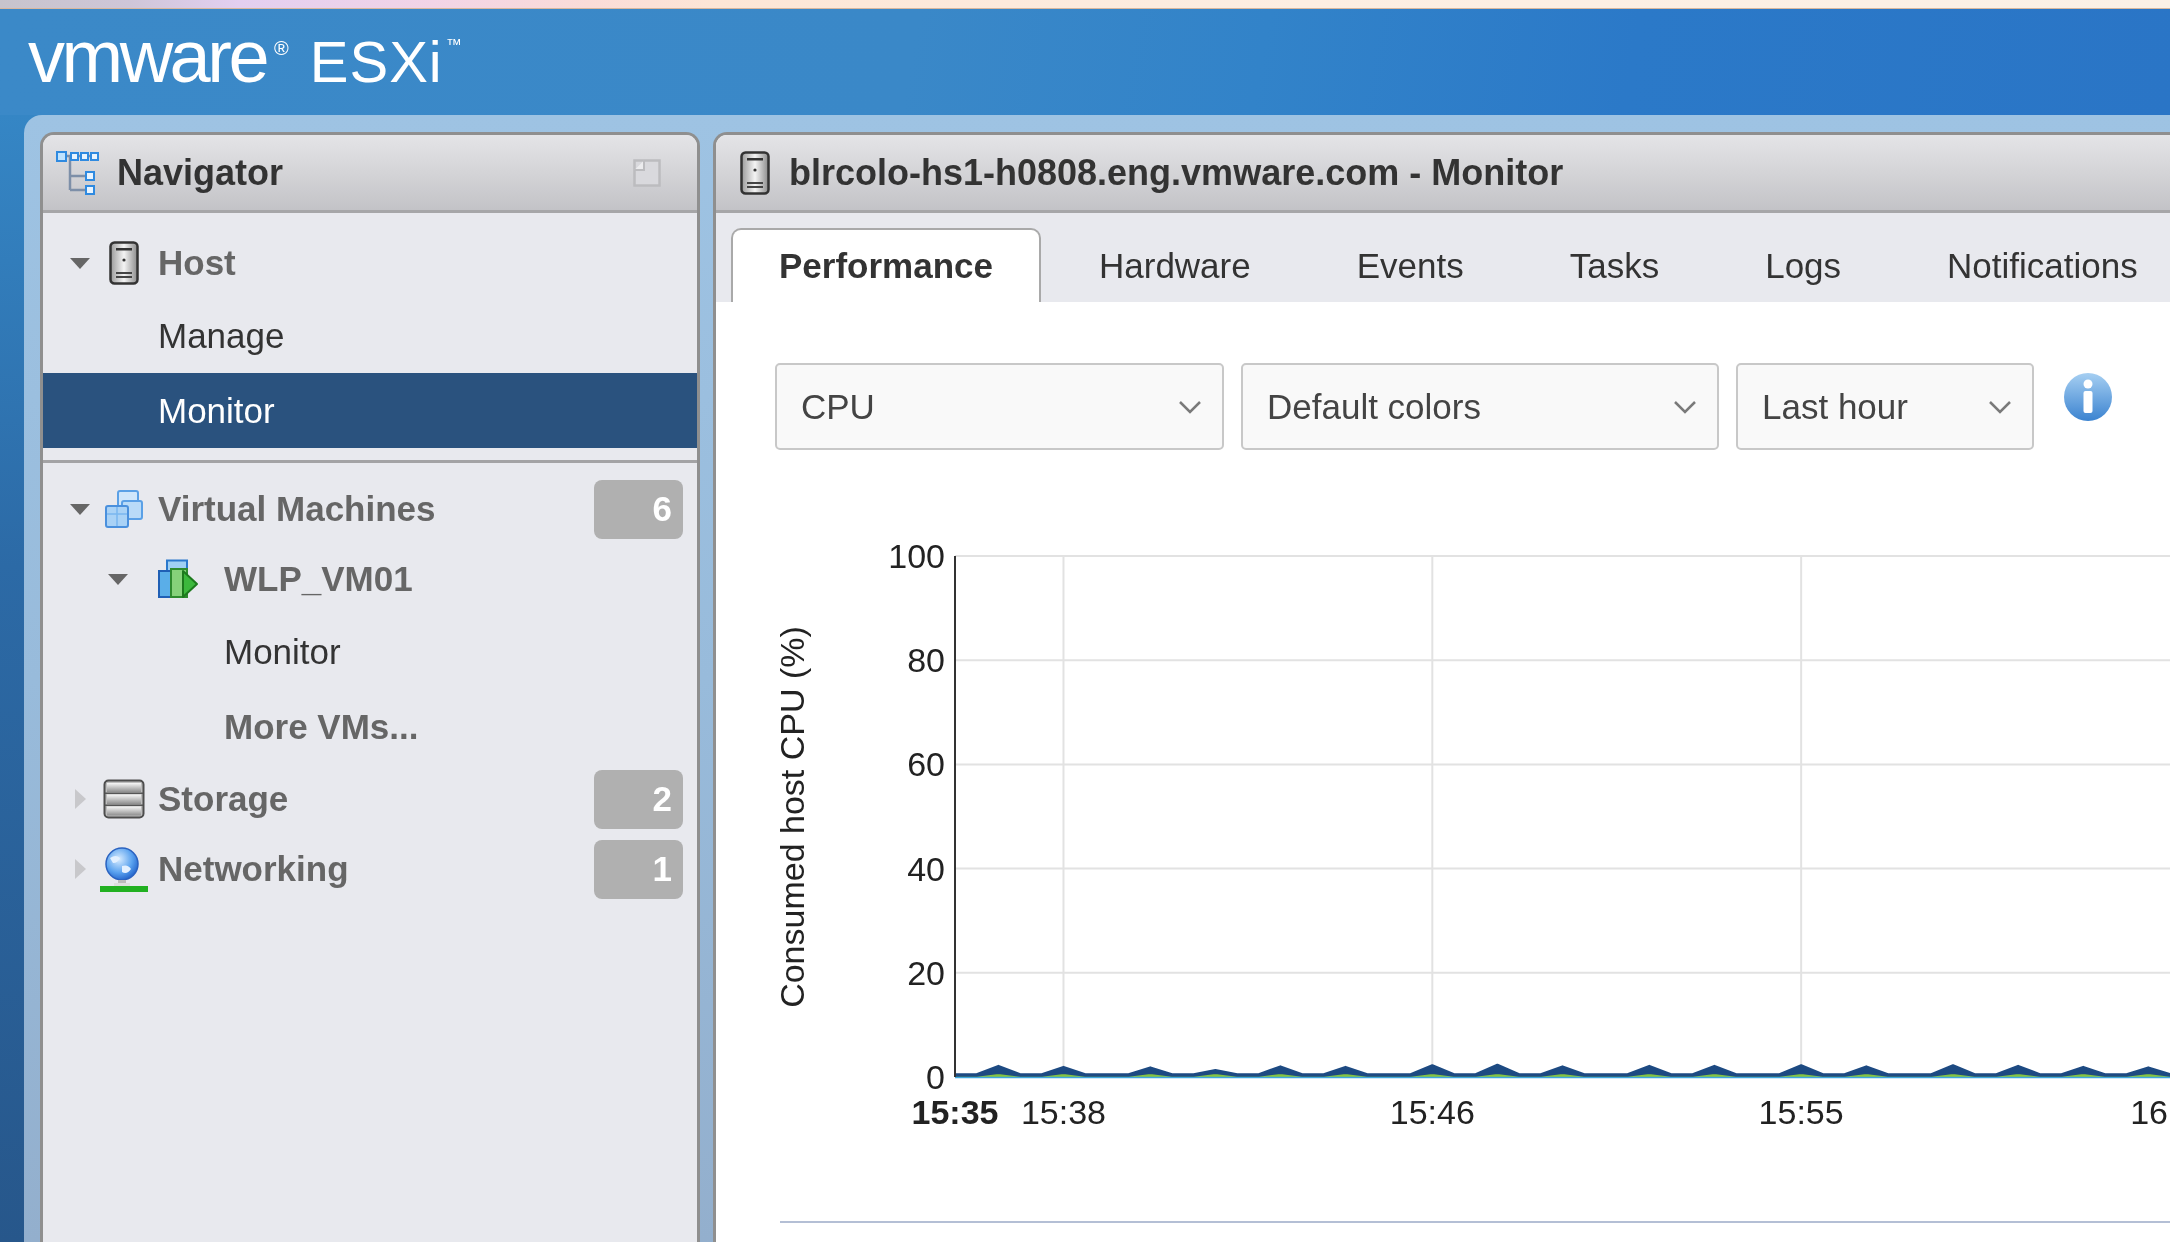 This screenshot has height=1242, width=2170. What do you see at coordinates (926, 660) in the screenshot?
I see `y-tick-label: 80` at bounding box center [926, 660].